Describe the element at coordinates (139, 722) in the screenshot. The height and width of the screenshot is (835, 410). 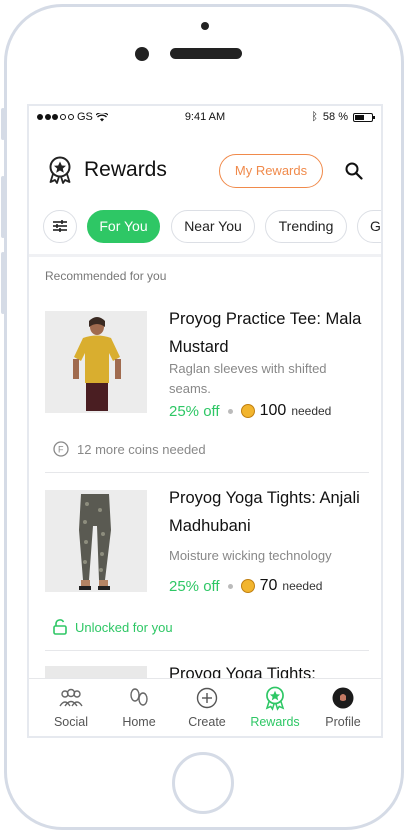
I see `tab-label: Home` at that location.